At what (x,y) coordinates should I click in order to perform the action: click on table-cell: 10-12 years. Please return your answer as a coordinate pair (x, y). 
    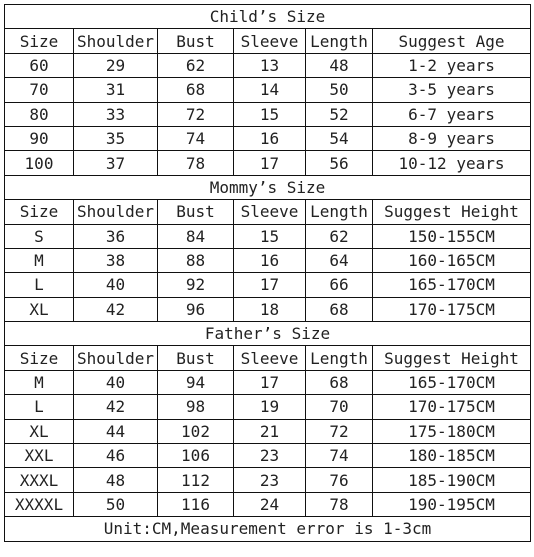
    Looking at the image, I should click on (451, 163).